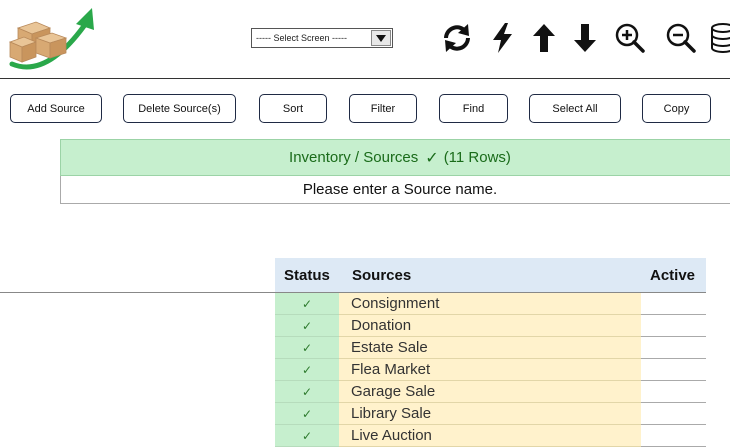 This screenshot has width=730, height=447. I want to click on sort-button: Sort, so click(293, 108).